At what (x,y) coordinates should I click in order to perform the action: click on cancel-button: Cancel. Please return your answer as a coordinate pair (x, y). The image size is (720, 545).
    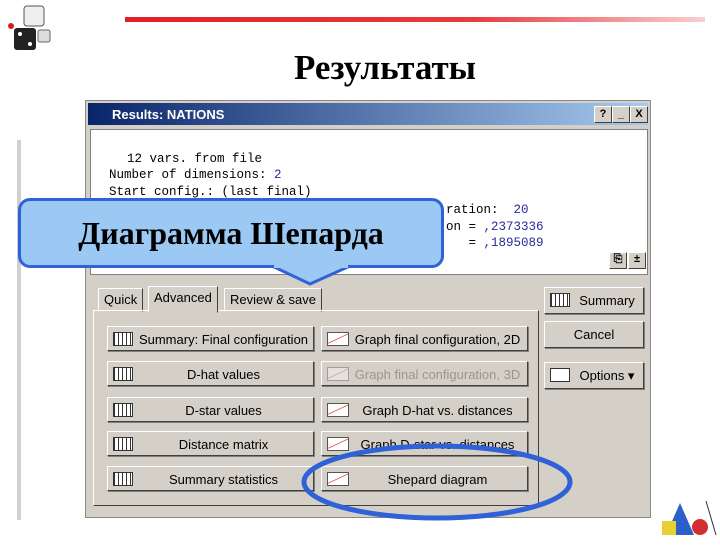
    Looking at the image, I should click on (594, 334).